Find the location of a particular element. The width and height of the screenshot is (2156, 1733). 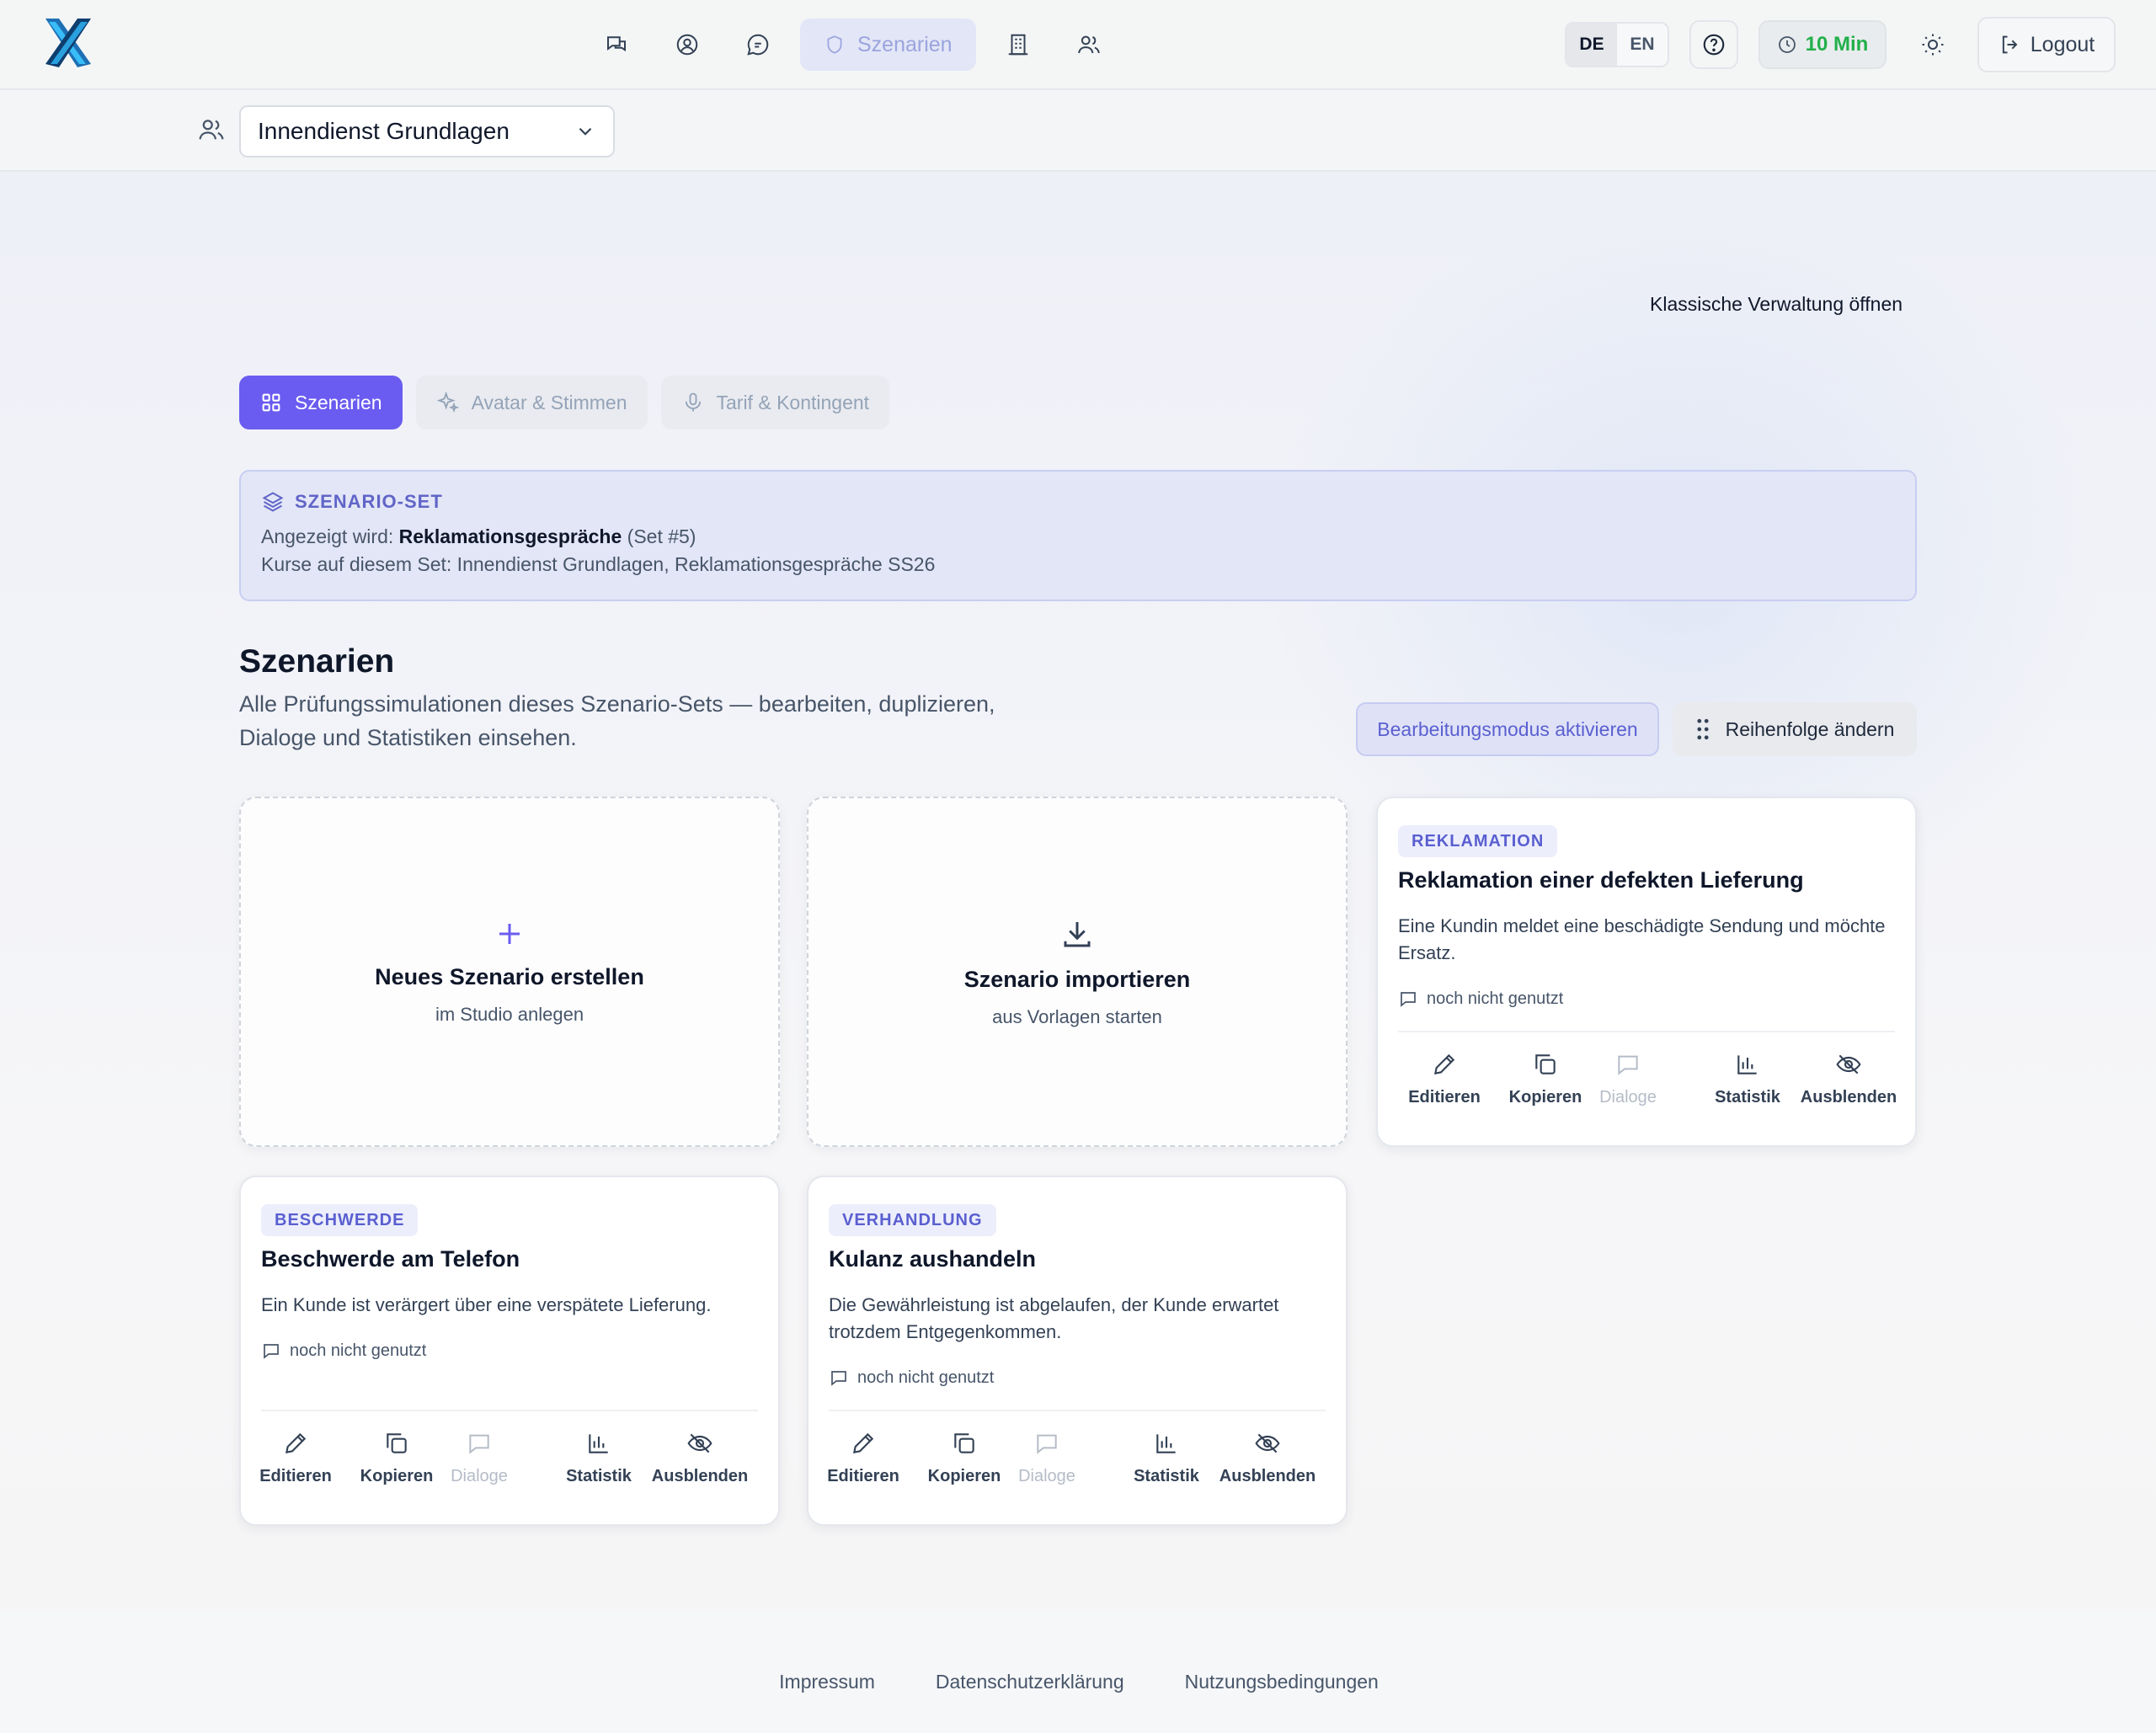

nav-profile-icon is located at coordinates (687, 45).